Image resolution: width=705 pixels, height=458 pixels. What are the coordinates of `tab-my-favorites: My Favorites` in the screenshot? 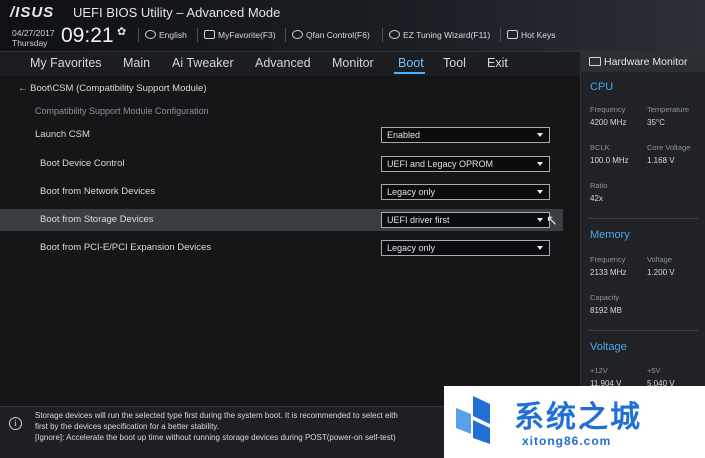 It's located at (66, 63).